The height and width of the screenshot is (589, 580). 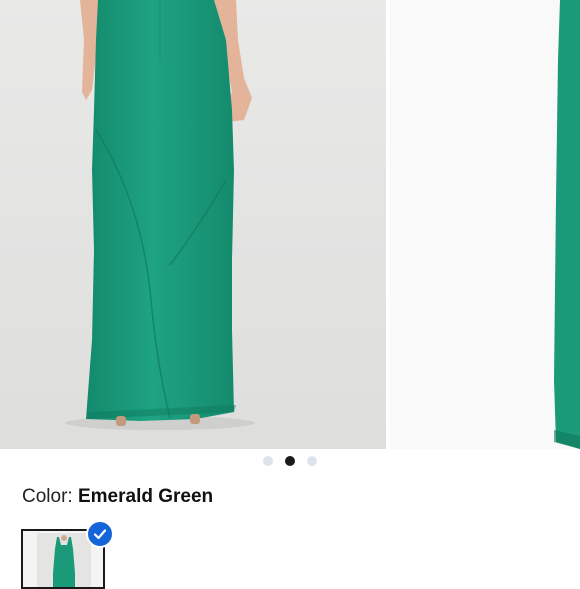 I want to click on swatch-thumbnail, so click(x=64, y=560).